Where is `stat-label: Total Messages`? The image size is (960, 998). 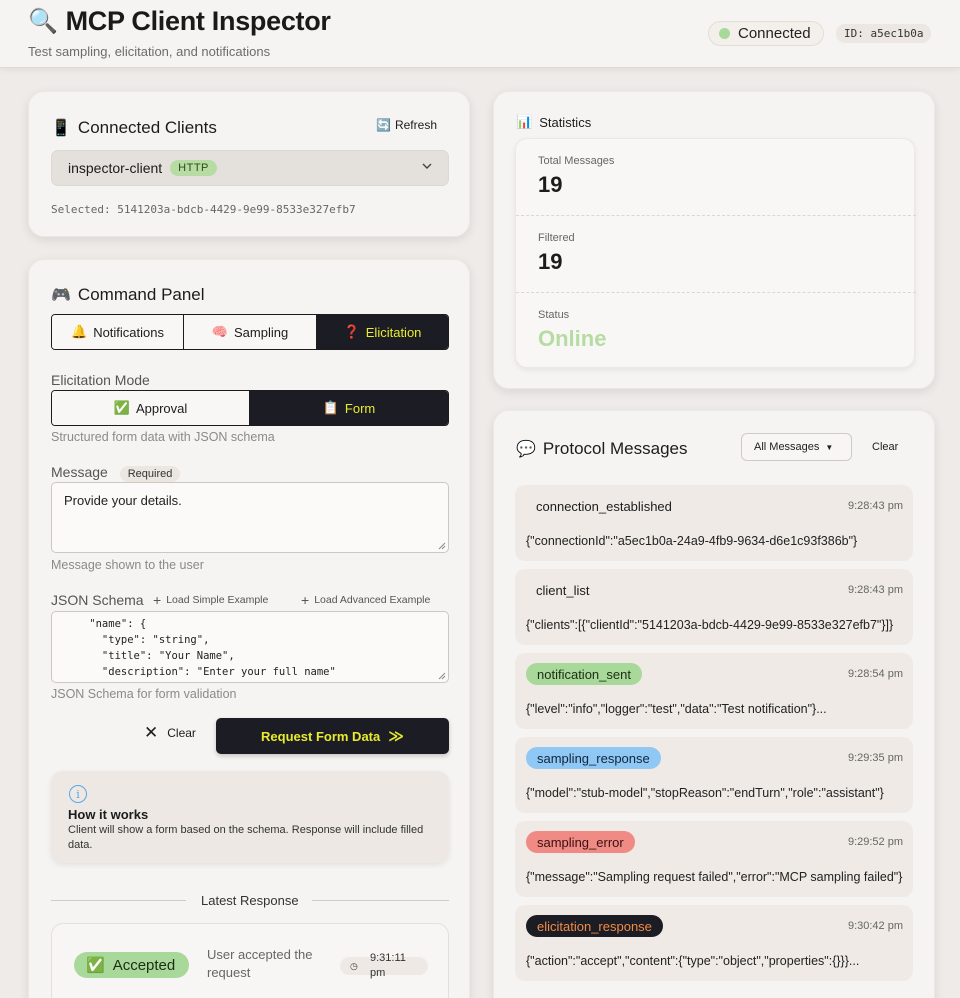
stat-label: Total Messages is located at coordinates (576, 161).